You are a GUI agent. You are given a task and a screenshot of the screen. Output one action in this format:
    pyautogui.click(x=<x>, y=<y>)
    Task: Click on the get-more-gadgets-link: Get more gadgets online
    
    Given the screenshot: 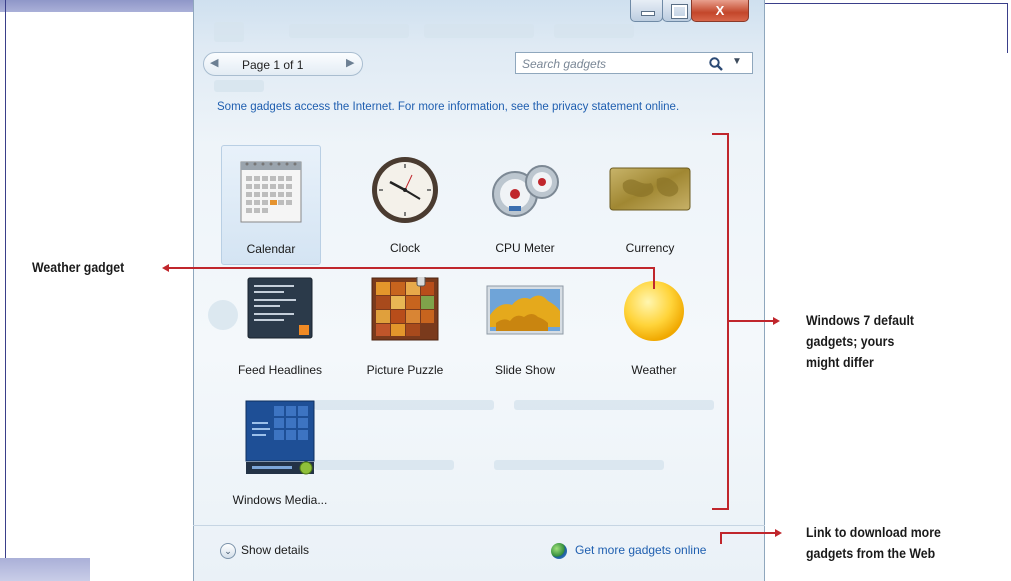 What is the action you would take?
    pyautogui.click(x=640, y=550)
    